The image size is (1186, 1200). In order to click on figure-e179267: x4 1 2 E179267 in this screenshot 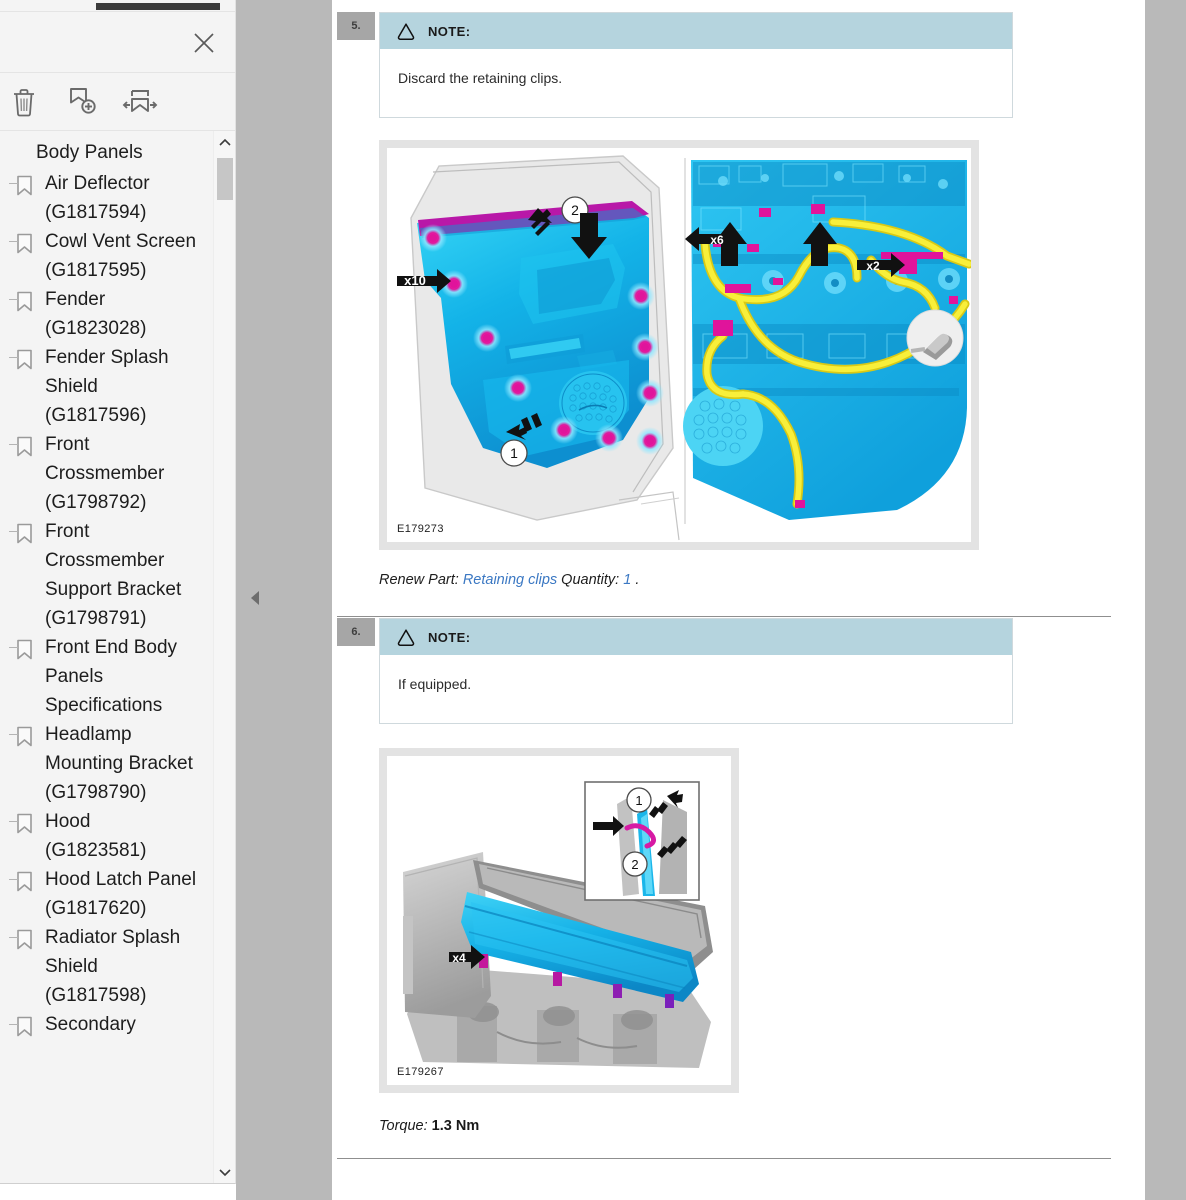, I will do `click(559, 920)`.